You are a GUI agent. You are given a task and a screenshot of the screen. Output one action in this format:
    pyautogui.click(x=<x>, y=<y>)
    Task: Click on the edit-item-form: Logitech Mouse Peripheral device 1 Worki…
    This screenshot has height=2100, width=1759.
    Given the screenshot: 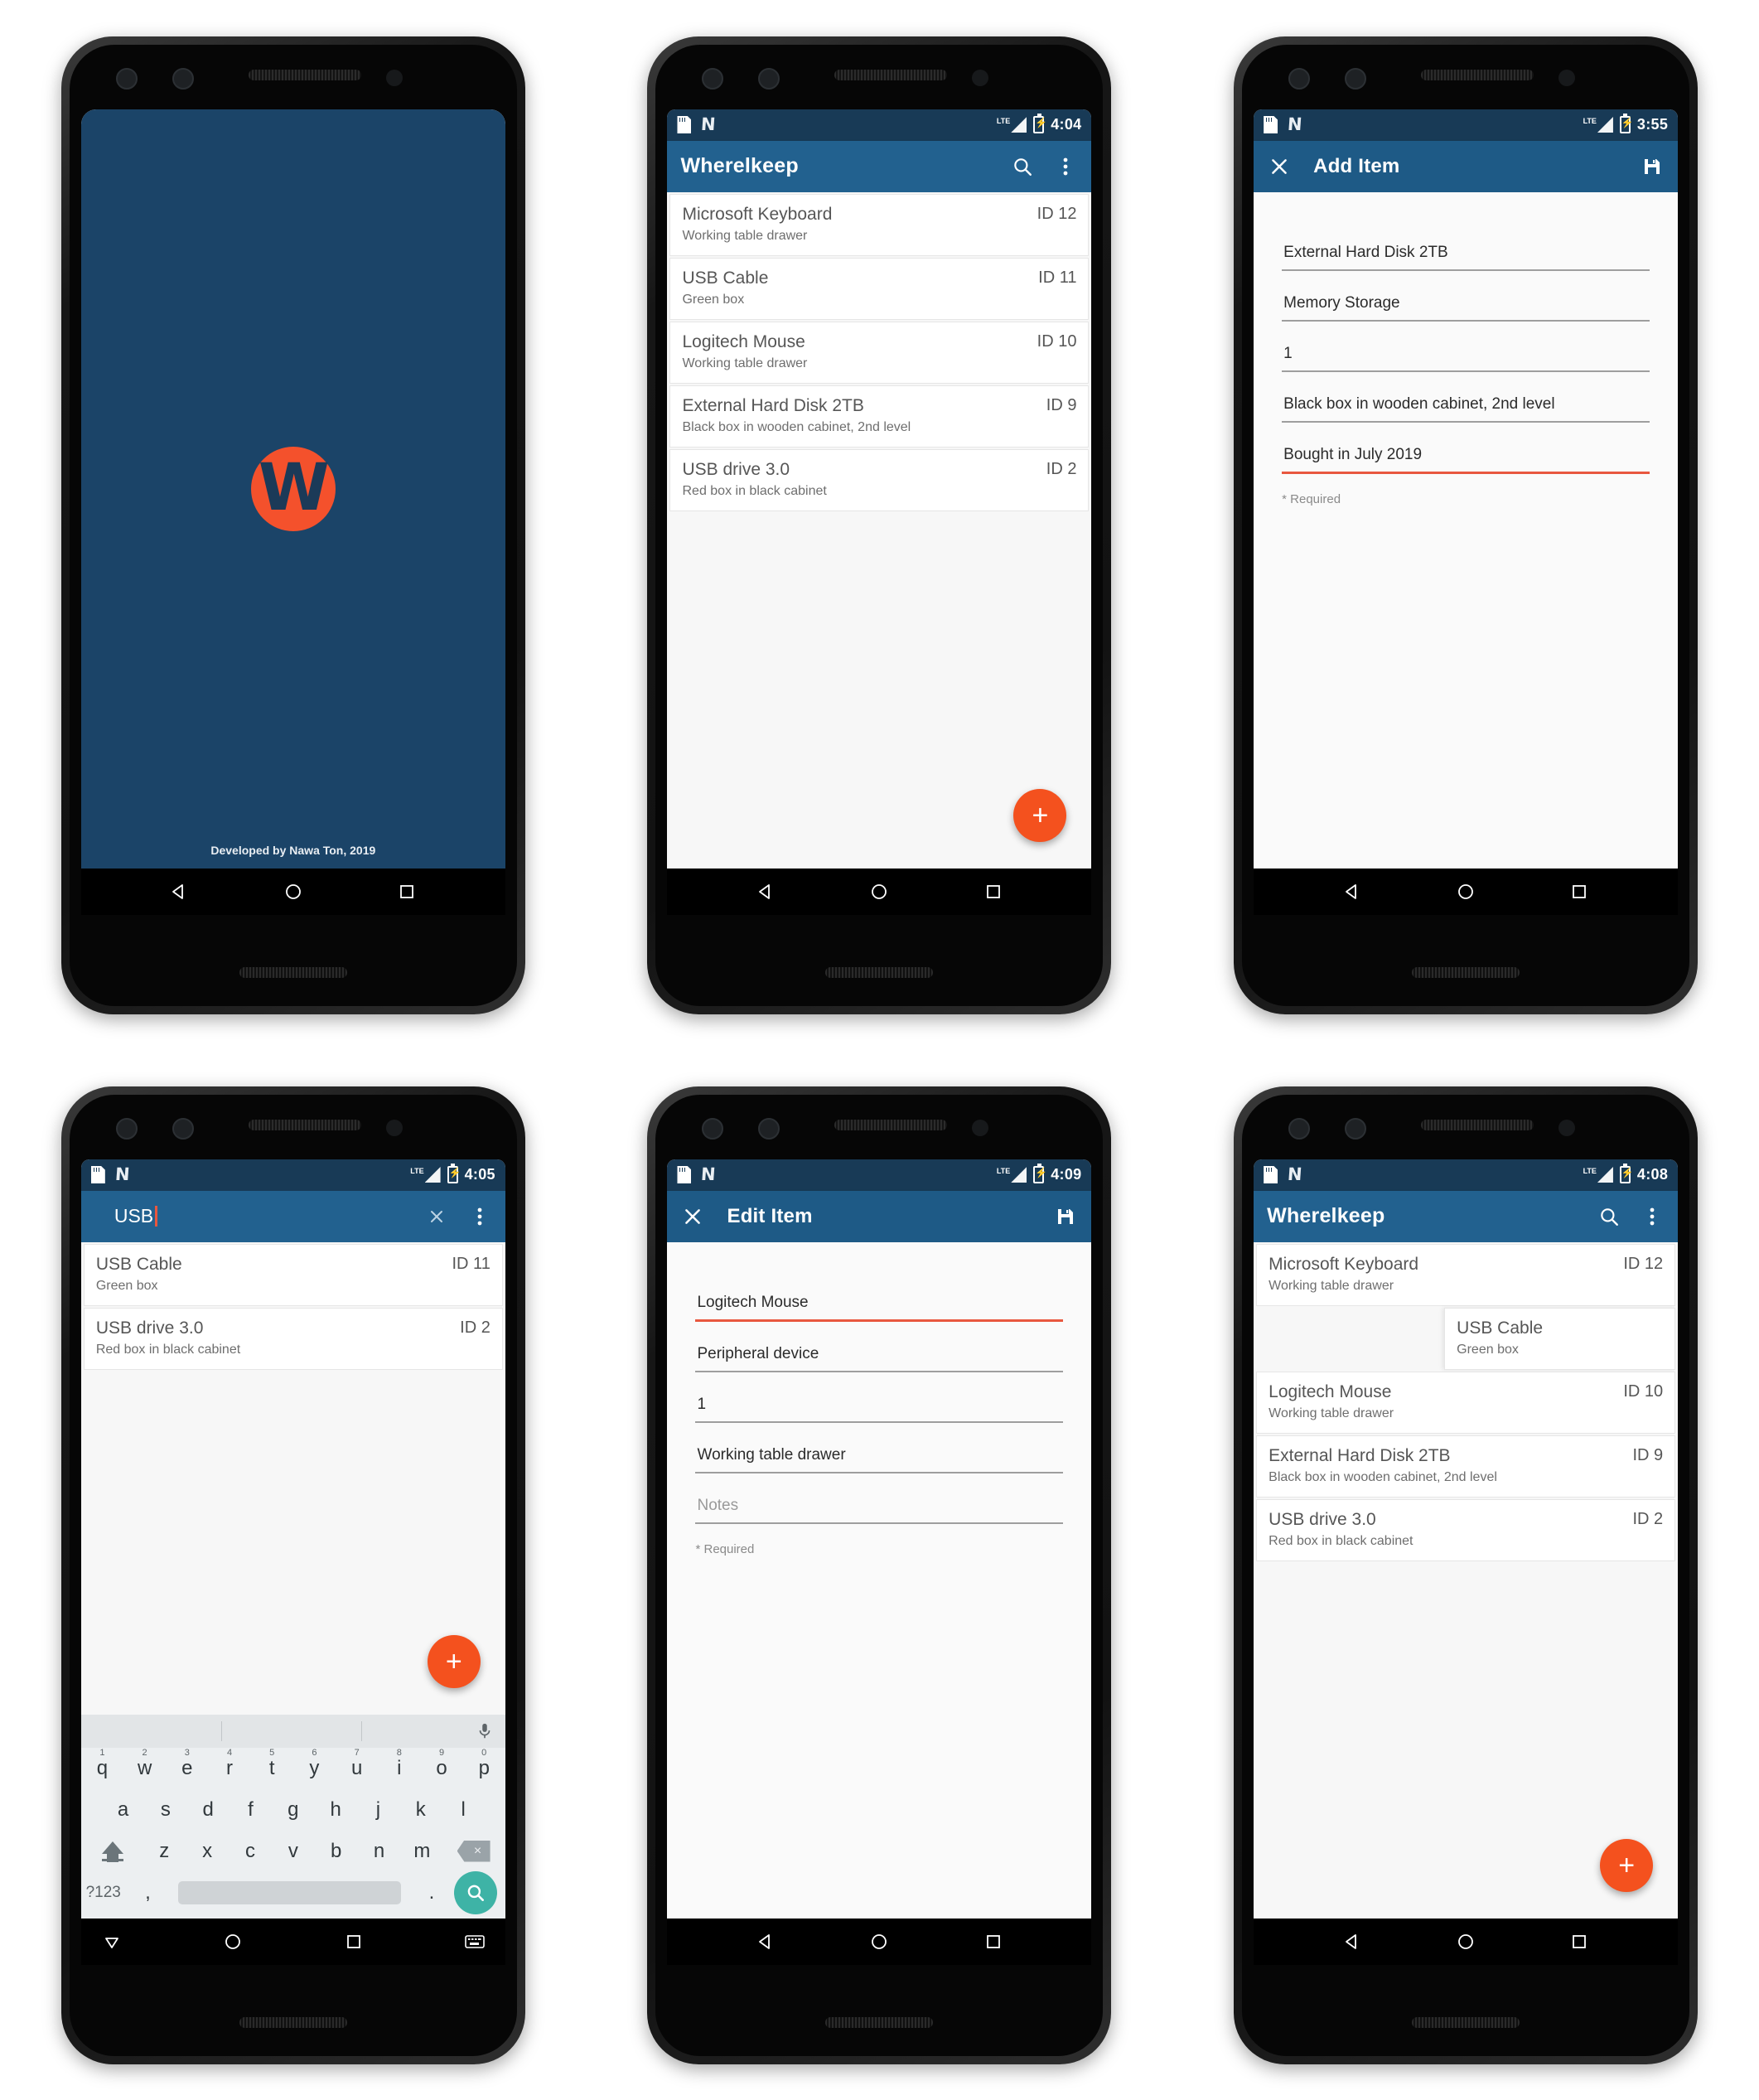 What is the action you would take?
    pyautogui.click(x=879, y=1580)
    